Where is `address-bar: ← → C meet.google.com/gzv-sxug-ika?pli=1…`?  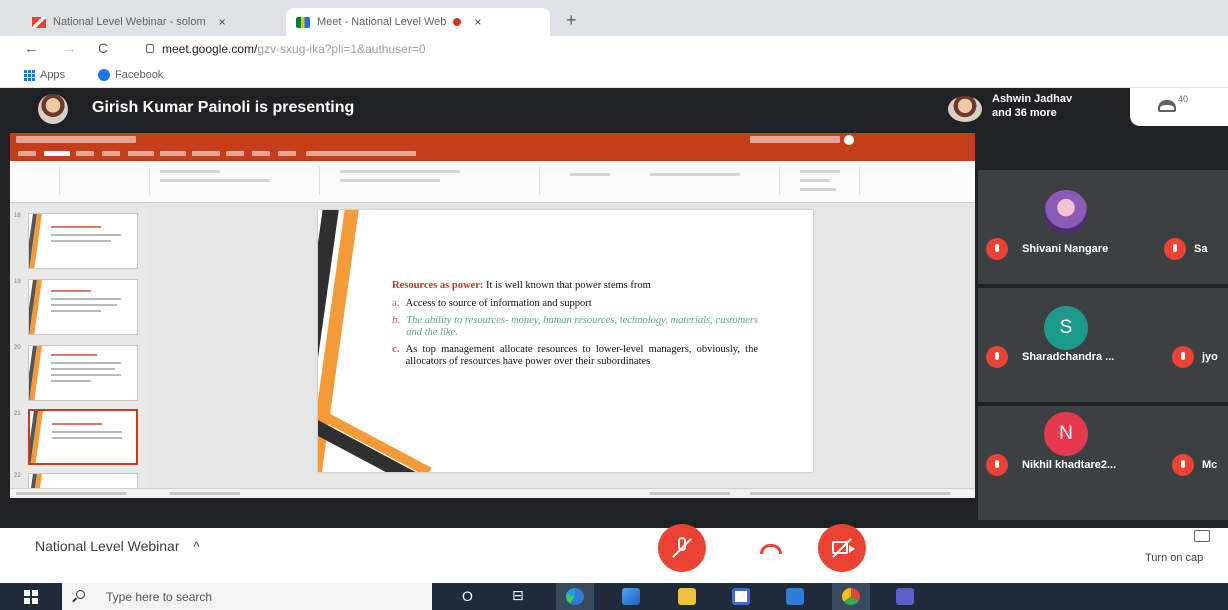 address-bar: ← → C meet.google.com/gzv-sxug-ika?pli=1… is located at coordinates (614, 49).